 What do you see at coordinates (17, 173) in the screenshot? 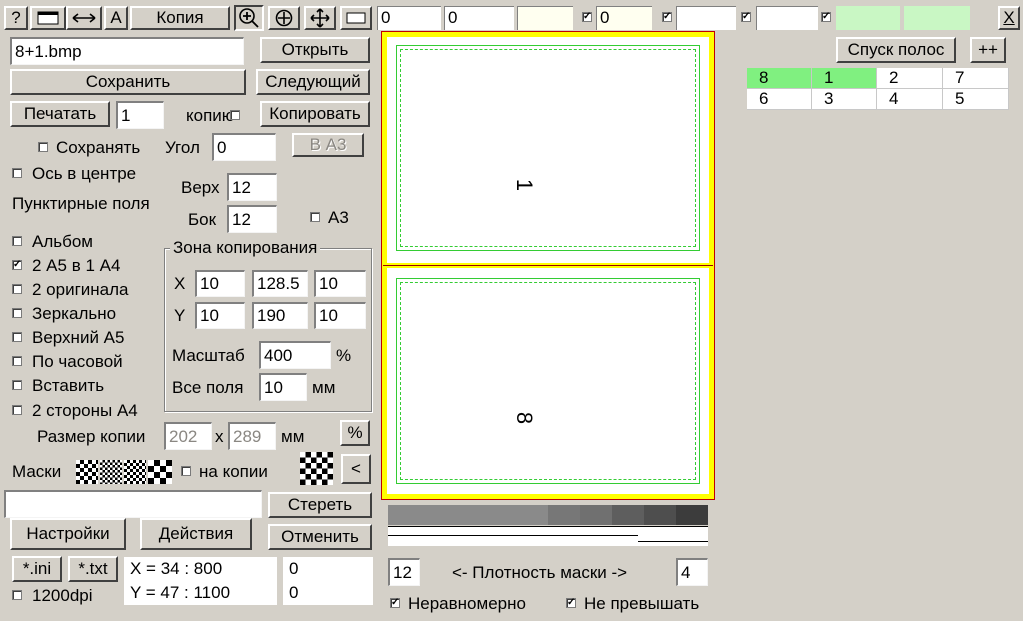
I see `axis-center-checkbox` at bounding box center [17, 173].